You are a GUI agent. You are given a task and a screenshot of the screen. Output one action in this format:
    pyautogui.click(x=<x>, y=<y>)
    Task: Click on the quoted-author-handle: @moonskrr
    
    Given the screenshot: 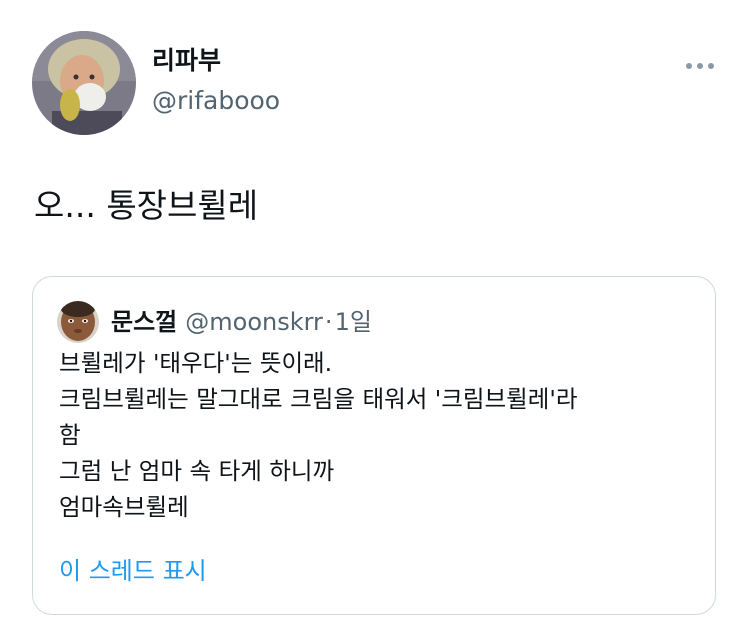 What is the action you would take?
    pyautogui.click(x=254, y=322)
    